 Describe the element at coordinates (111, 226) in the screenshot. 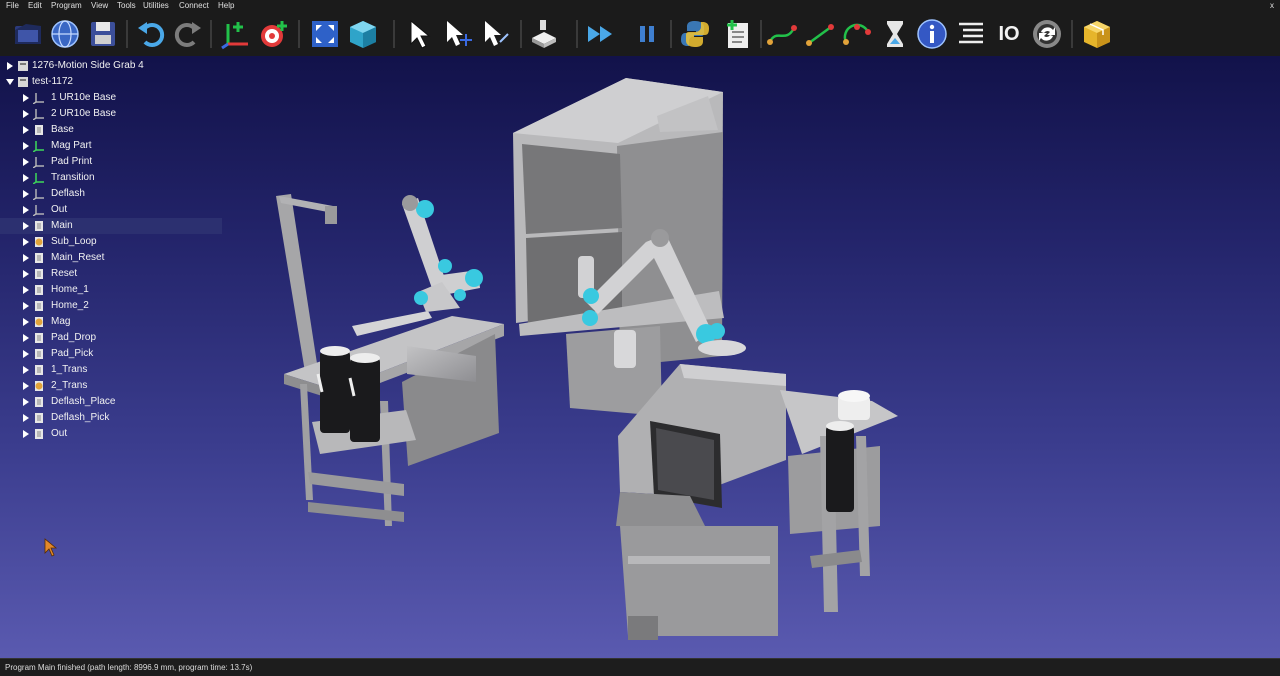

I see `tree-item: Main` at that location.